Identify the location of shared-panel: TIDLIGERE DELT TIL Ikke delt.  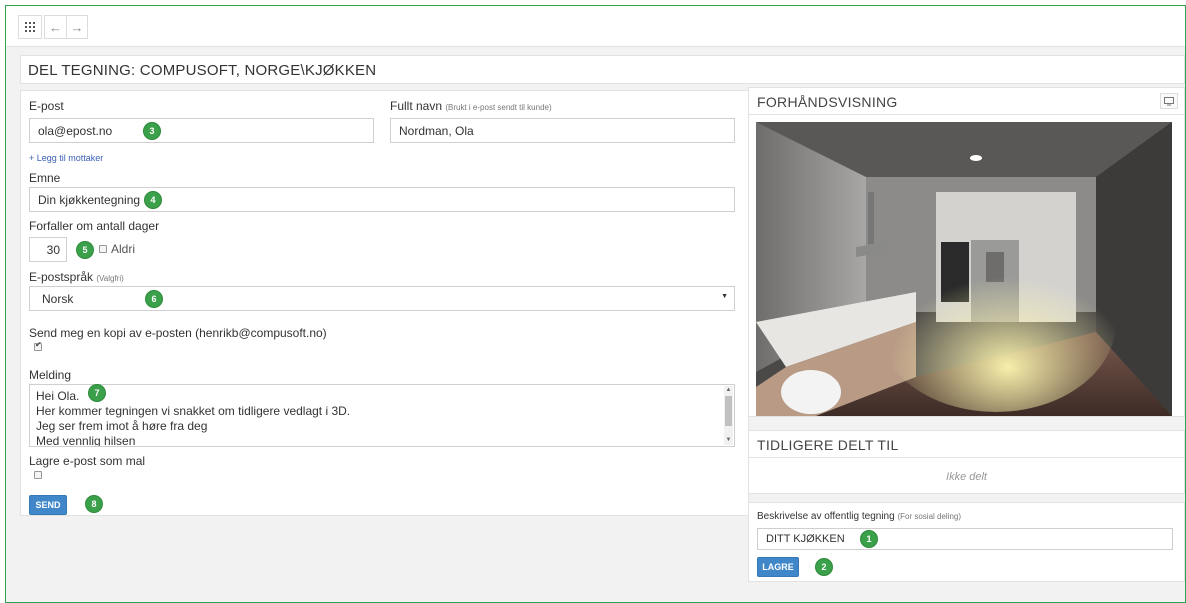
(966, 462).